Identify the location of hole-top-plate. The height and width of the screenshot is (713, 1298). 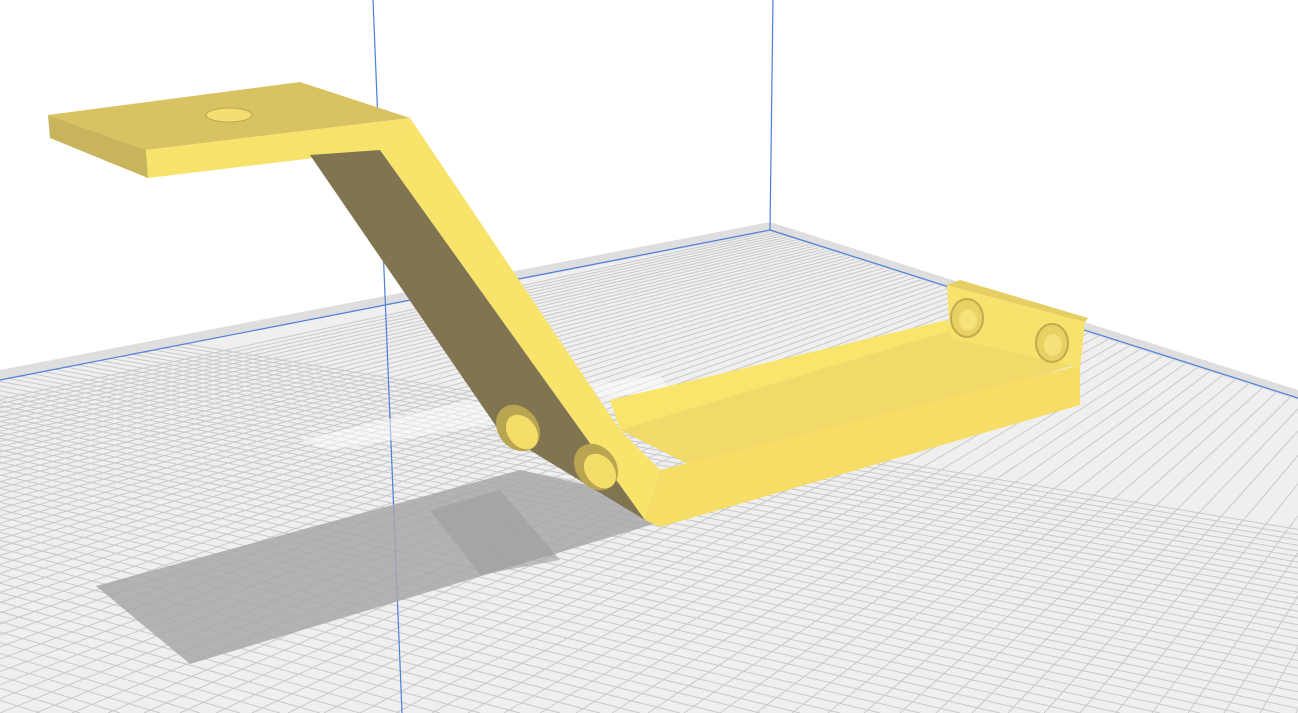
(229, 115).